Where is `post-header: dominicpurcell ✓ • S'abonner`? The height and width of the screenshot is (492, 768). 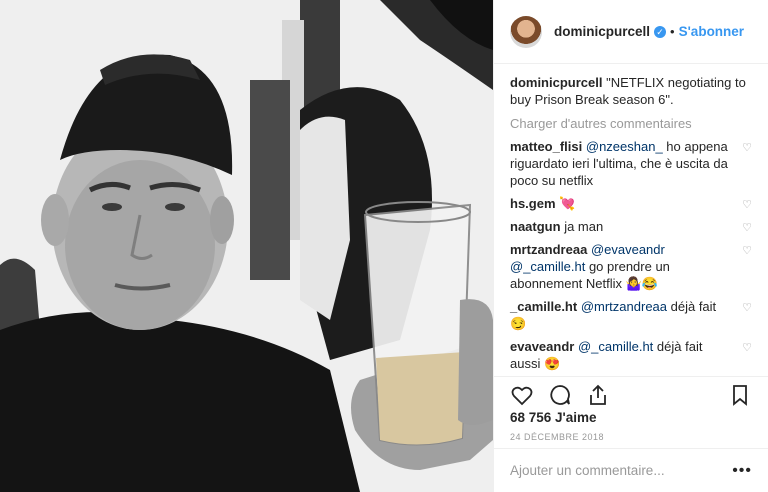
post-header: dominicpurcell ✓ • S'abonner is located at coordinates (631, 32).